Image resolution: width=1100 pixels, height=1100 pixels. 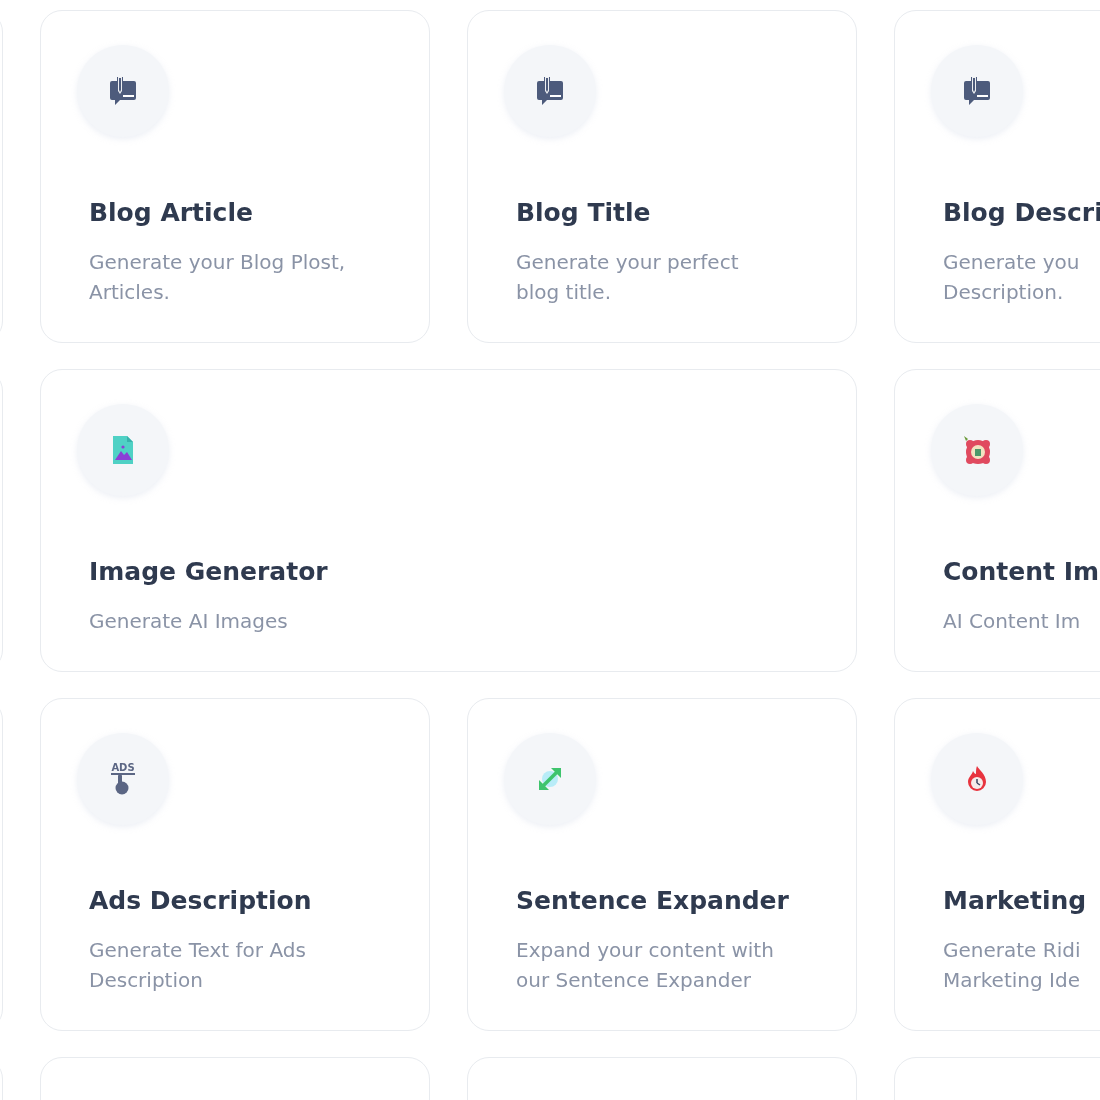 I want to click on card-title: Image Generator, so click(x=209, y=572).